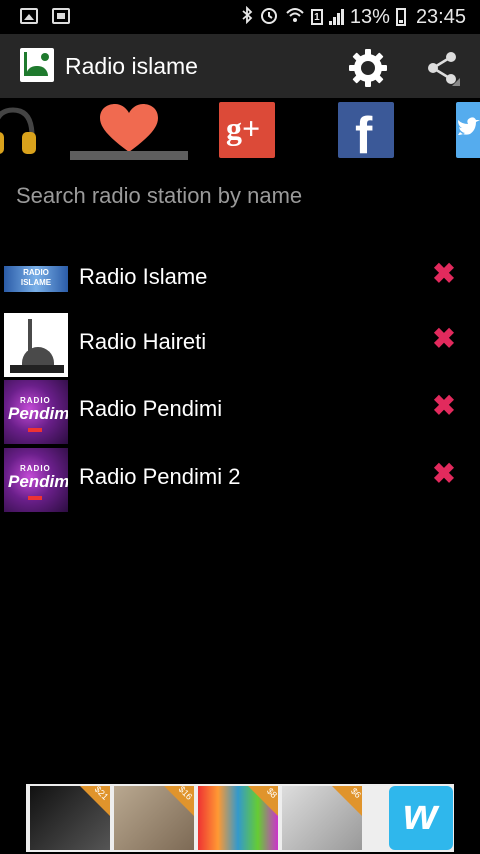 The width and height of the screenshot is (480, 854). I want to click on gear-icon, so click(368, 68).